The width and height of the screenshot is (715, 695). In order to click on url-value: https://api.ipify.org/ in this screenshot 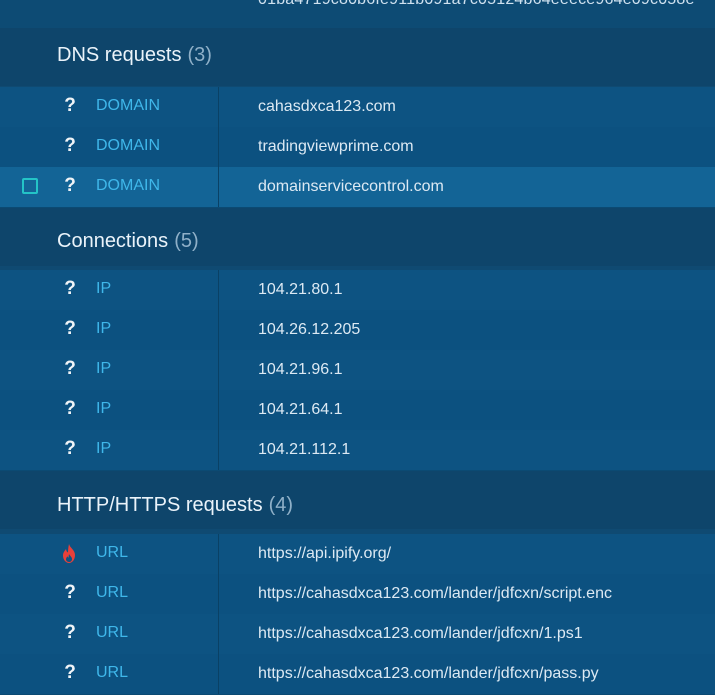, I will do `click(324, 554)`.